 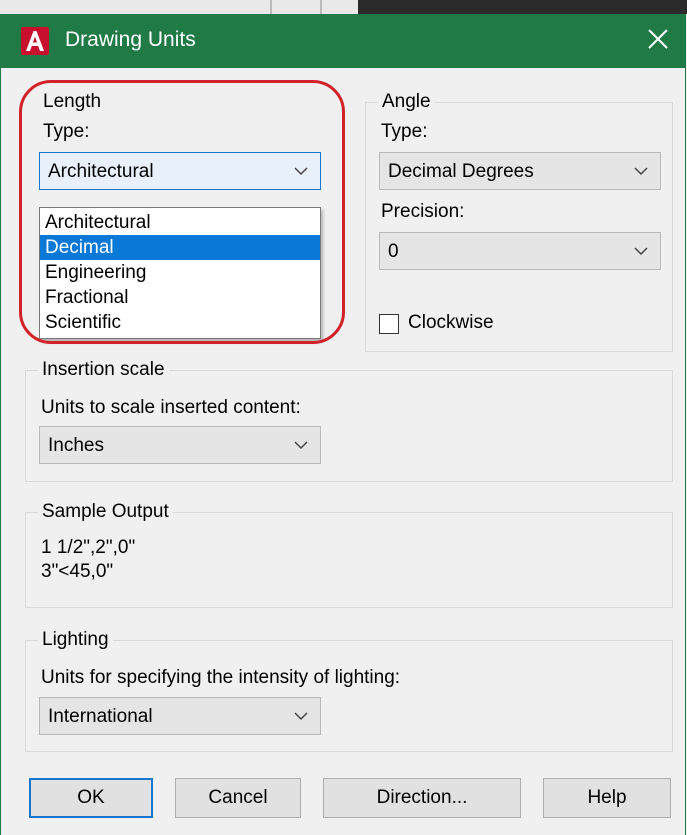 What do you see at coordinates (349, 553) in the screenshot?
I see `sample-output-group: Sample Output` at bounding box center [349, 553].